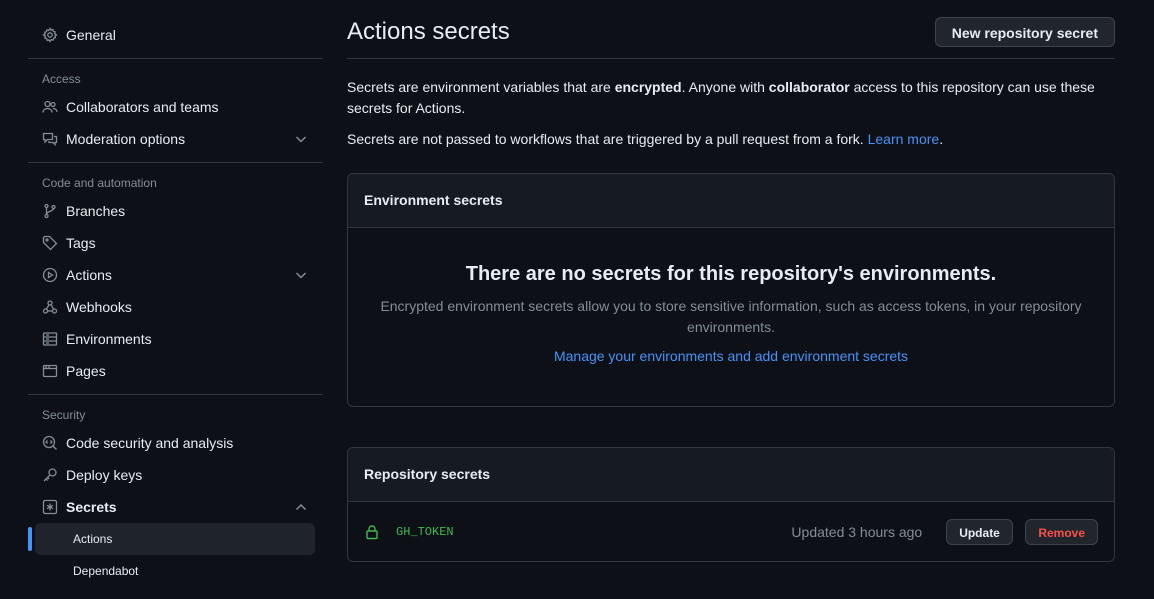 The height and width of the screenshot is (599, 1154). What do you see at coordinates (175, 339) in the screenshot?
I see `sidebar-item-environments: Environments` at bounding box center [175, 339].